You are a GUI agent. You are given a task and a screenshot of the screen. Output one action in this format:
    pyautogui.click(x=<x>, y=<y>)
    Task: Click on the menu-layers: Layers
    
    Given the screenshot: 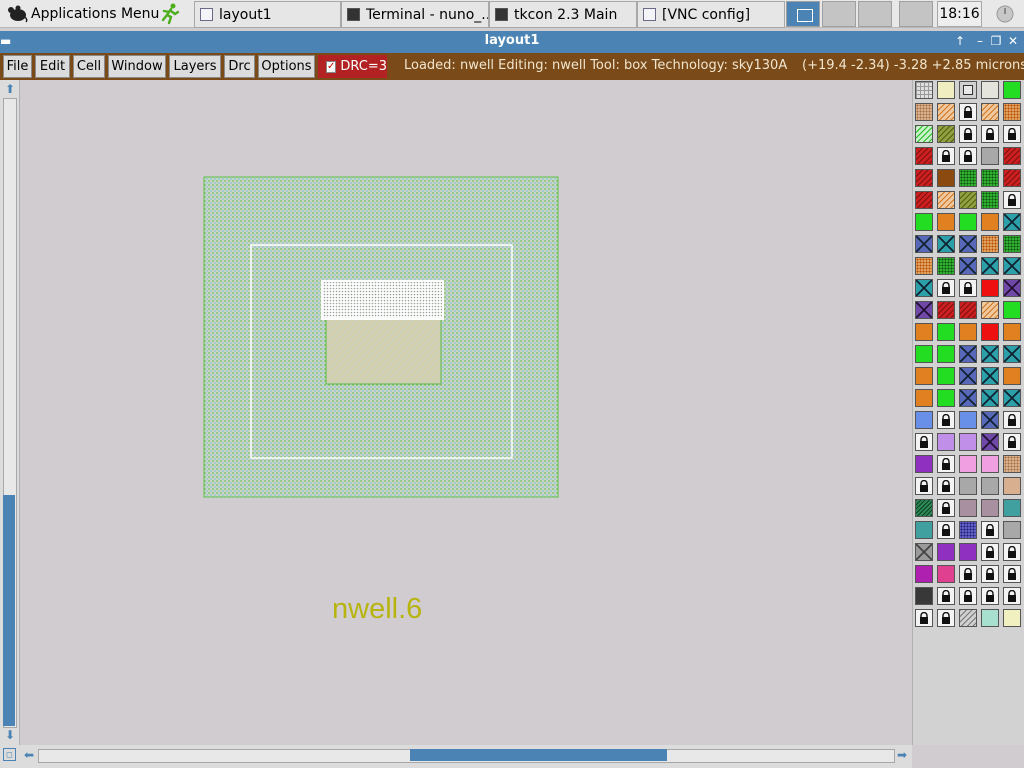 What is the action you would take?
    pyautogui.click(x=195, y=66)
    